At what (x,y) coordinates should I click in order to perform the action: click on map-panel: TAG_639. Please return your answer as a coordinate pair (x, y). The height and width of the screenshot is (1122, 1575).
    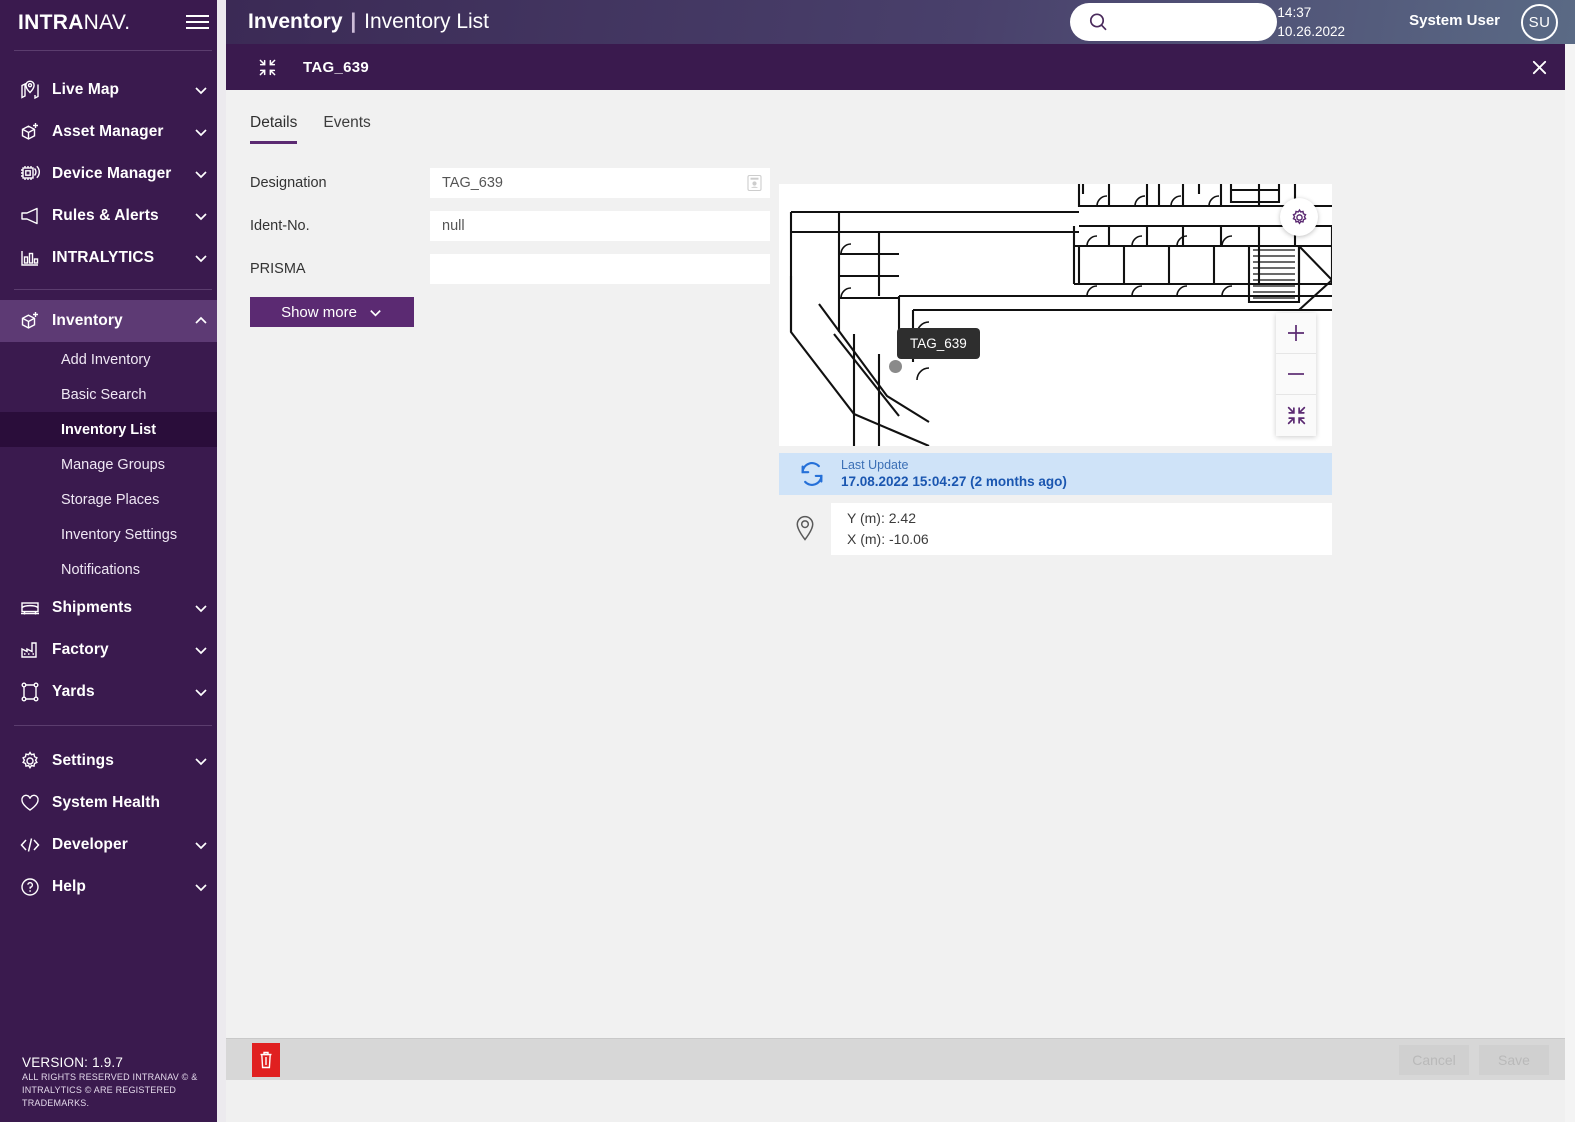
    Looking at the image, I should click on (1055, 315).